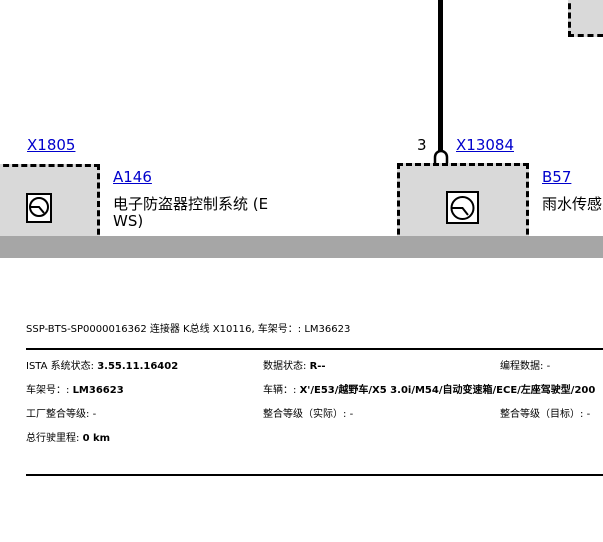 Image resolution: width=603 pixels, height=542 pixels. I want to click on ista-status-label: ISTA 系统状态:, so click(62, 366).